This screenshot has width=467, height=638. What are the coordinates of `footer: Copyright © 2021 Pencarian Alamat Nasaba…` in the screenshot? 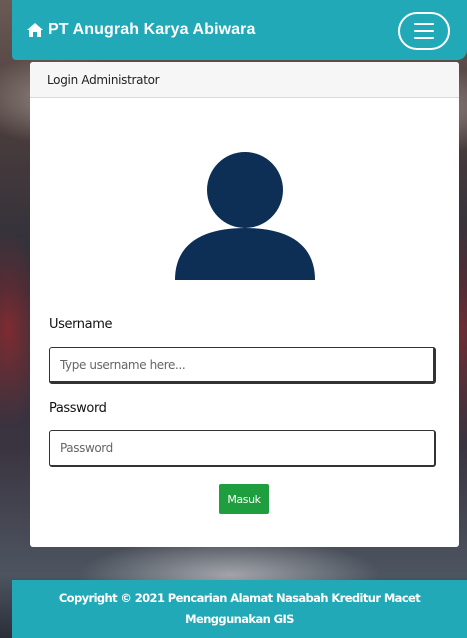 It's located at (239, 609).